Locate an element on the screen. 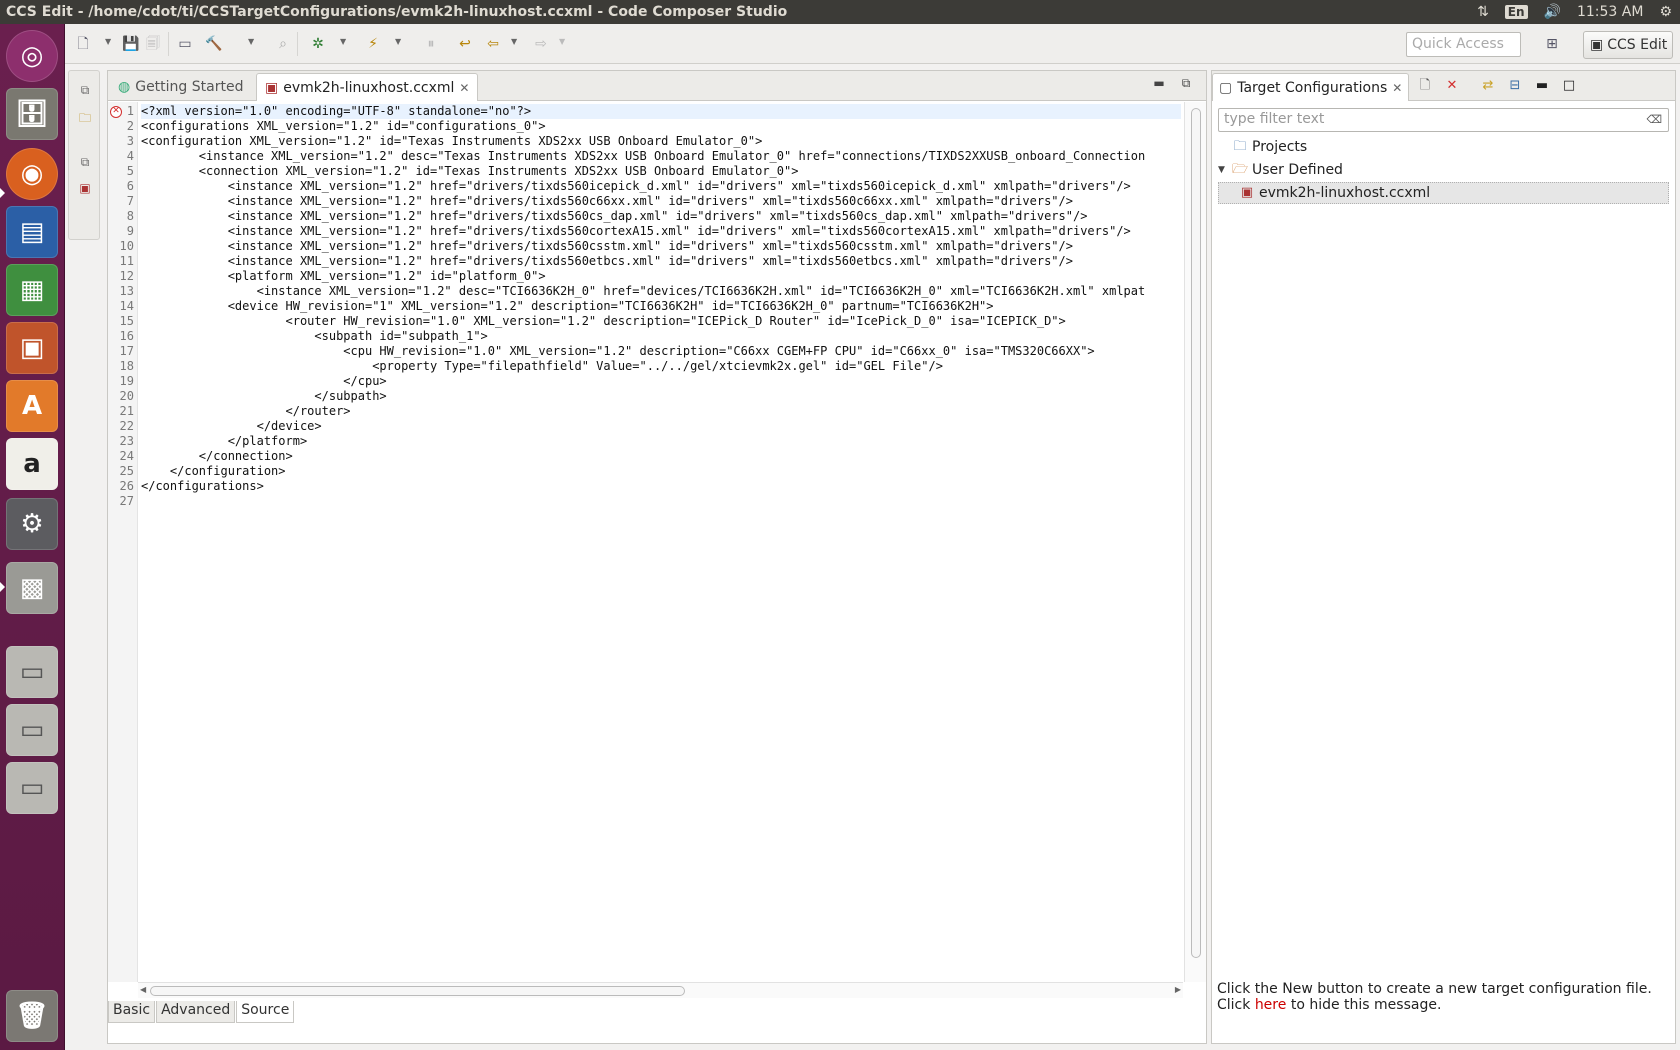 This screenshot has width=1680, height=1050. calc-icon: ▦ is located at coordinates (32, 290).